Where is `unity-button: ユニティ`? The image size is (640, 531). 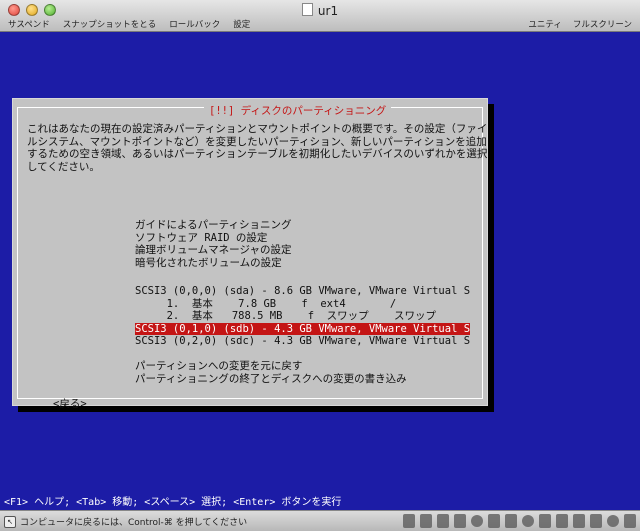 unity-button: ユニティ is located at coordinates (545, 24).